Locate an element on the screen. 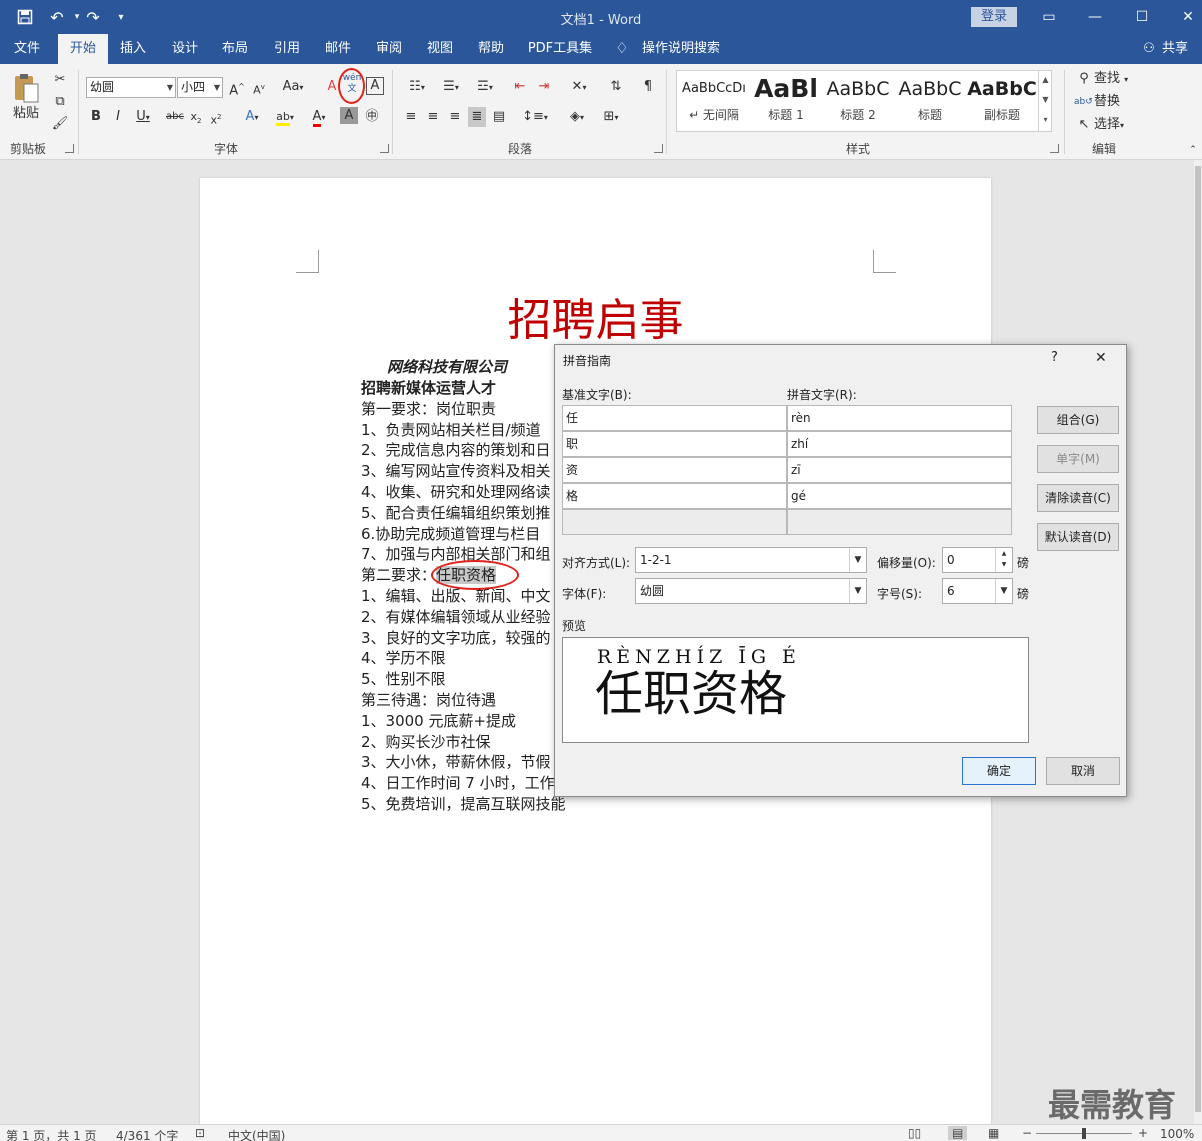 Image resolution: width=1202 pixels, height=1141 pixels. replace-button: 替换 is located at coordinates (1109, 102).